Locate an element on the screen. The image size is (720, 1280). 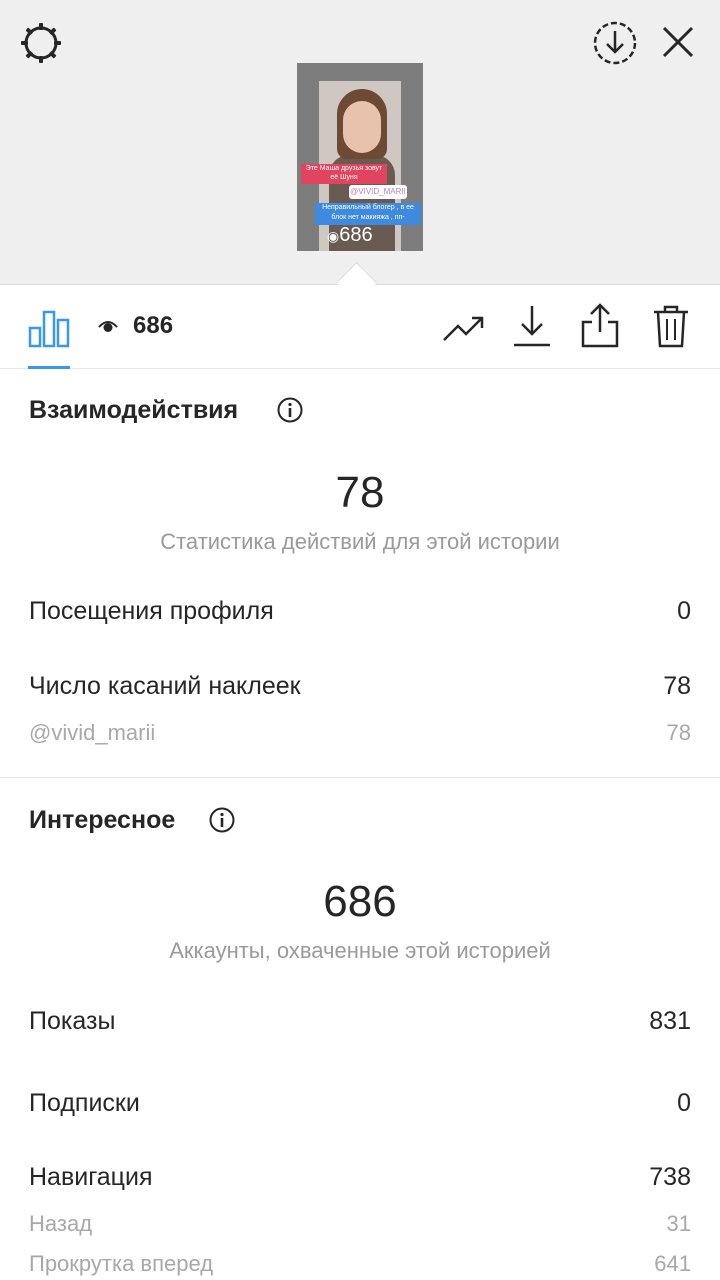
story-views-count: 686 is located at coordinates (356, 235).